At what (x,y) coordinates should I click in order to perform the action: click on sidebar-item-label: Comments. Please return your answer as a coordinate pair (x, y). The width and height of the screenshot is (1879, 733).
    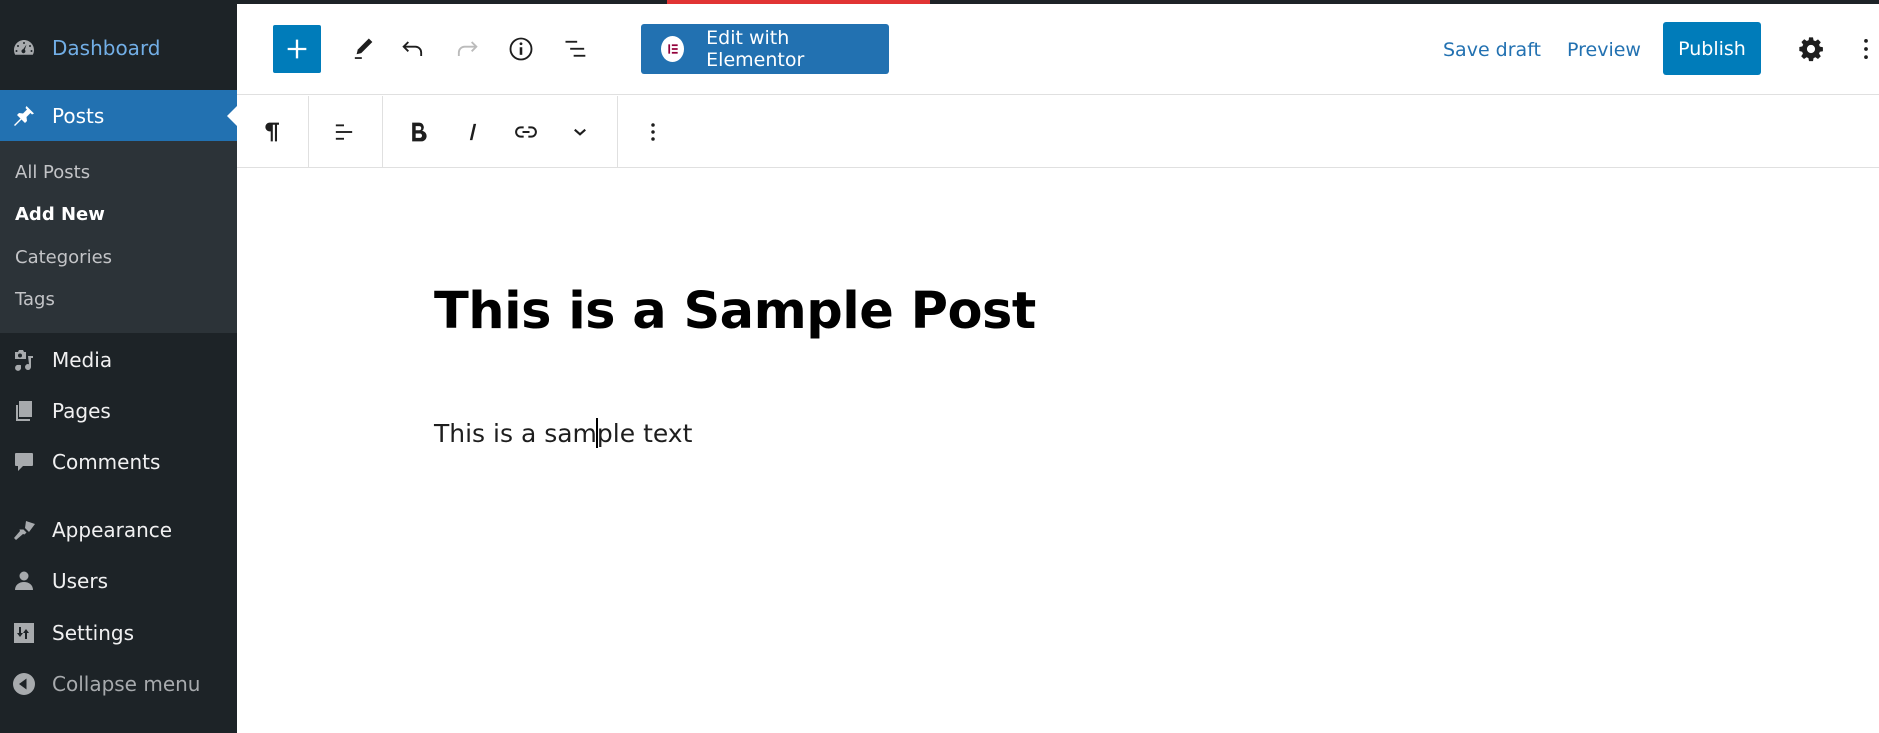
    Looking at the image, I should click on (106, 462).